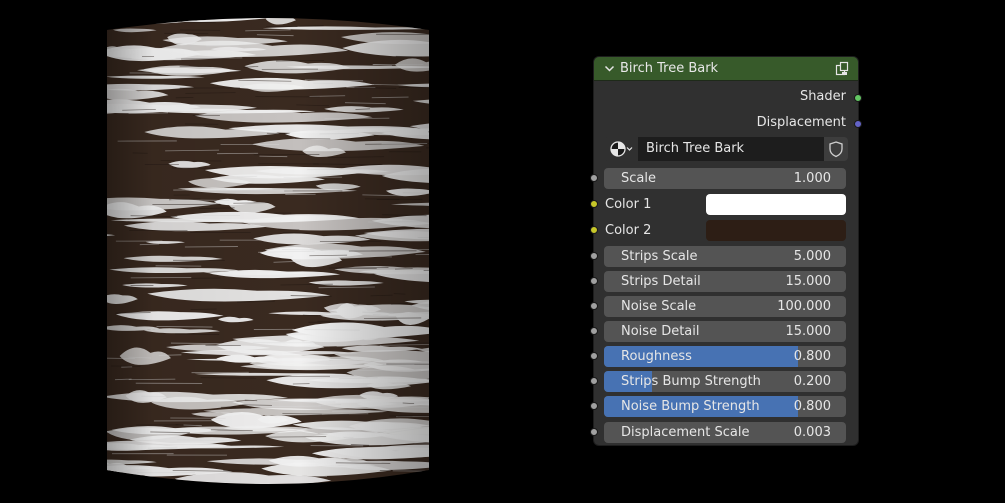 This screenshot has width=1005, height=503. I want to click on color1-swatch, so click(776, 204).